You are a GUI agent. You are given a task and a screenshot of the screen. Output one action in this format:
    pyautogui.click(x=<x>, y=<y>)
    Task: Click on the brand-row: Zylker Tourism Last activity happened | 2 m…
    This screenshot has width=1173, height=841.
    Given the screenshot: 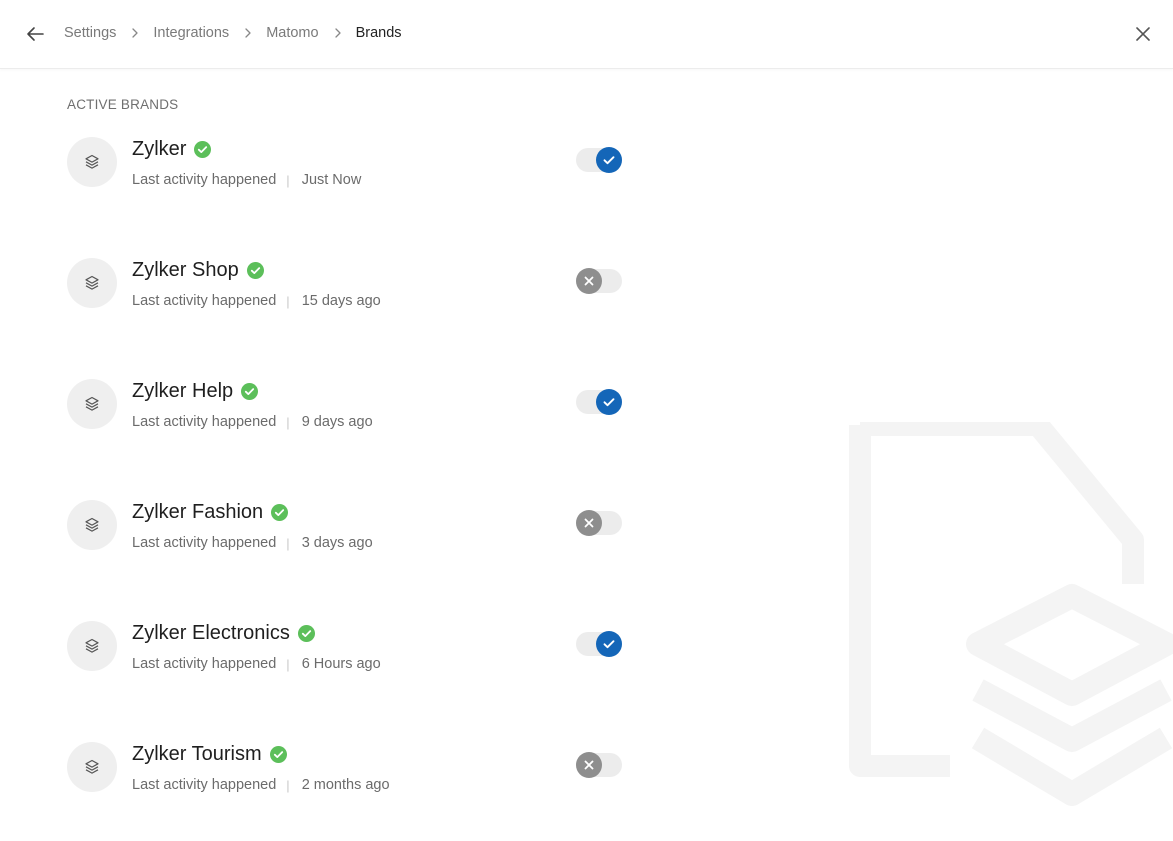 What is the action you would take?
    pyautogui.click(x=347, y=770)
    